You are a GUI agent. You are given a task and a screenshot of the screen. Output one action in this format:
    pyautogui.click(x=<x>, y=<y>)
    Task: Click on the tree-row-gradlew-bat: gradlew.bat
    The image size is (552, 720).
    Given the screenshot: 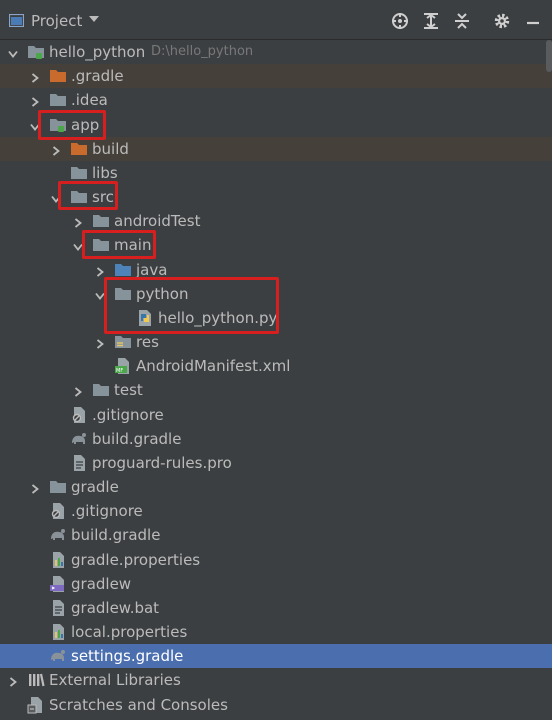 What is the action you would take?
    pyautogui.click(x=276, y=608)
    